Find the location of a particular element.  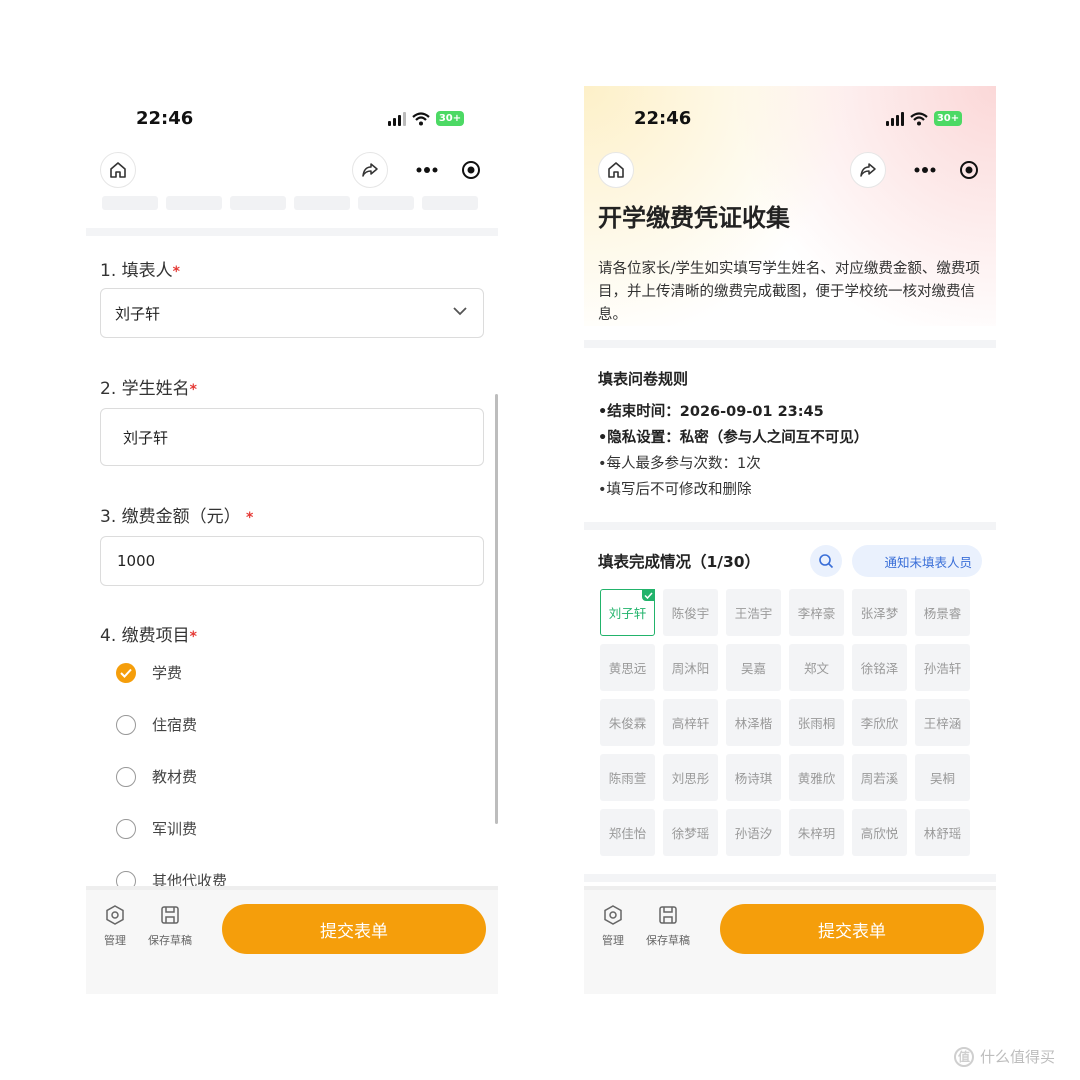

status-time: 22:46 is located at coordinates (165, 118).